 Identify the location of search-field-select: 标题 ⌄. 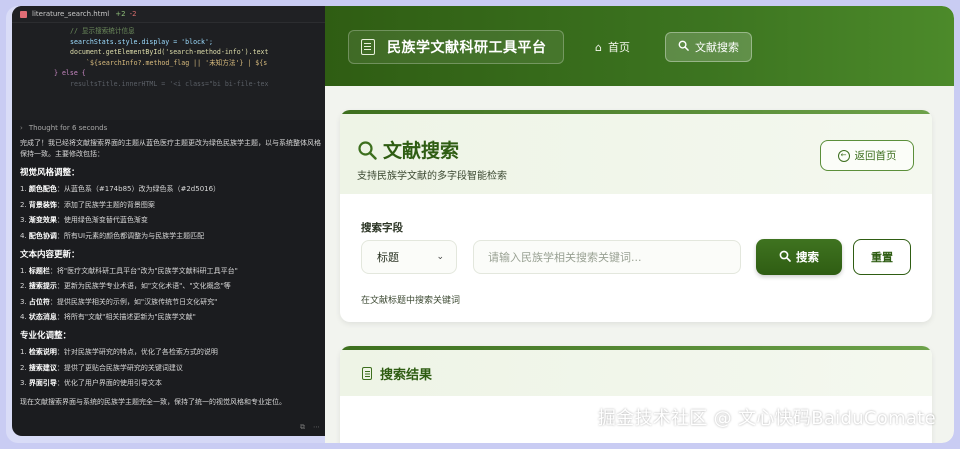
(409, 257).